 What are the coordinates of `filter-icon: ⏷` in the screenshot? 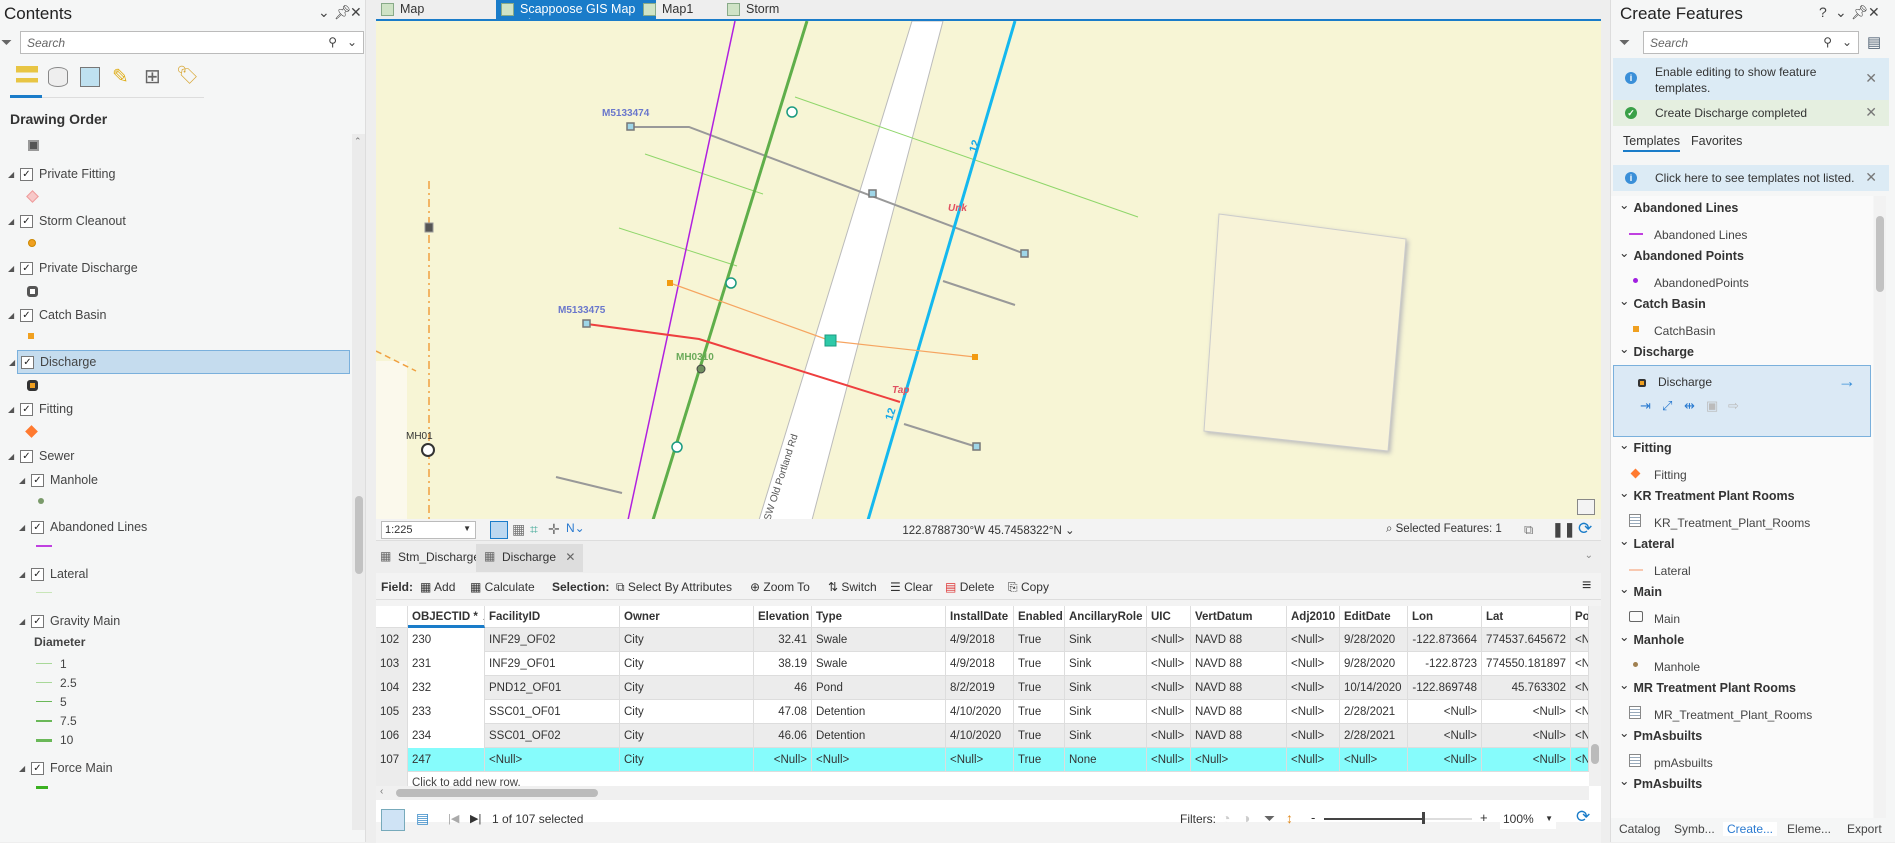 It's located at (1624, 42).